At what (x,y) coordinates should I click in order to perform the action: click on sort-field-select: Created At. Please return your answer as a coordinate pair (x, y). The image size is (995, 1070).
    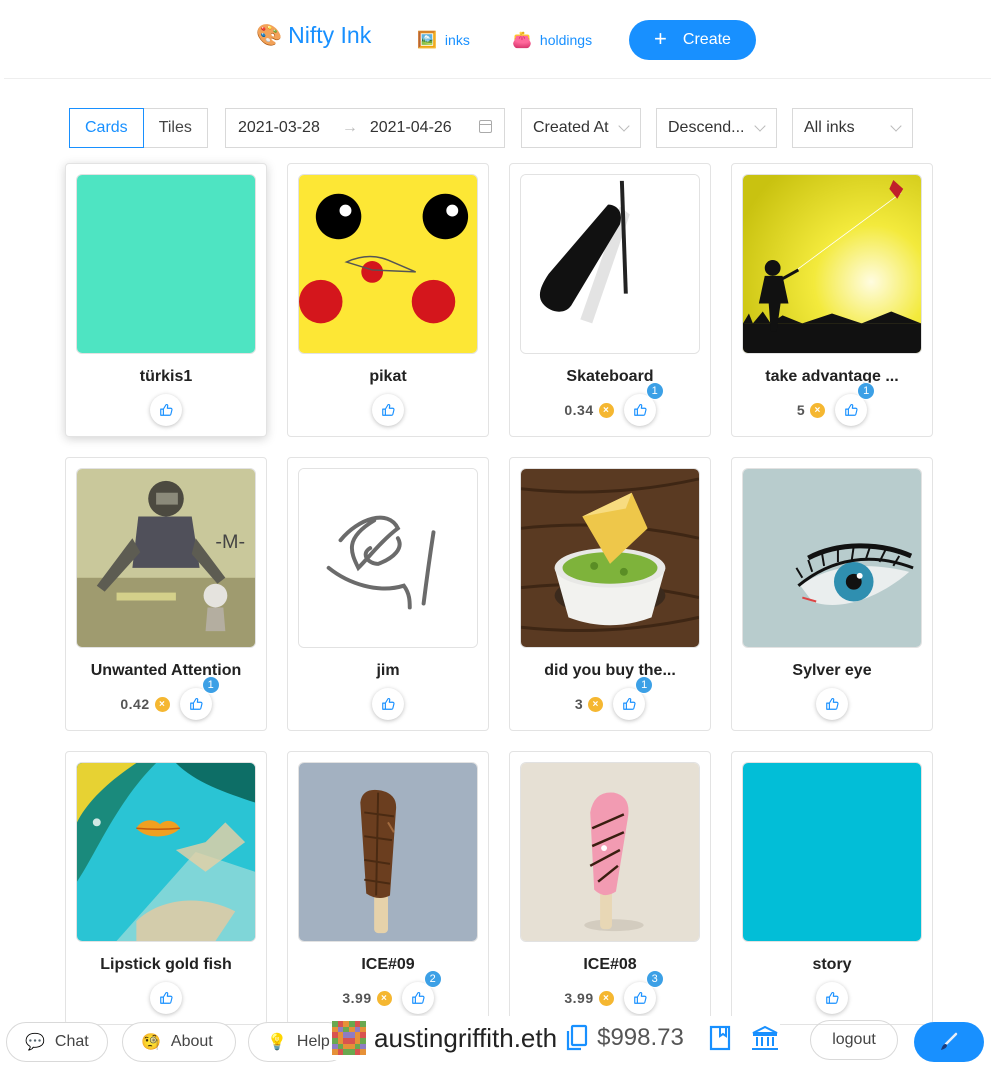
    Looking at the image, I should click on (581, 128).